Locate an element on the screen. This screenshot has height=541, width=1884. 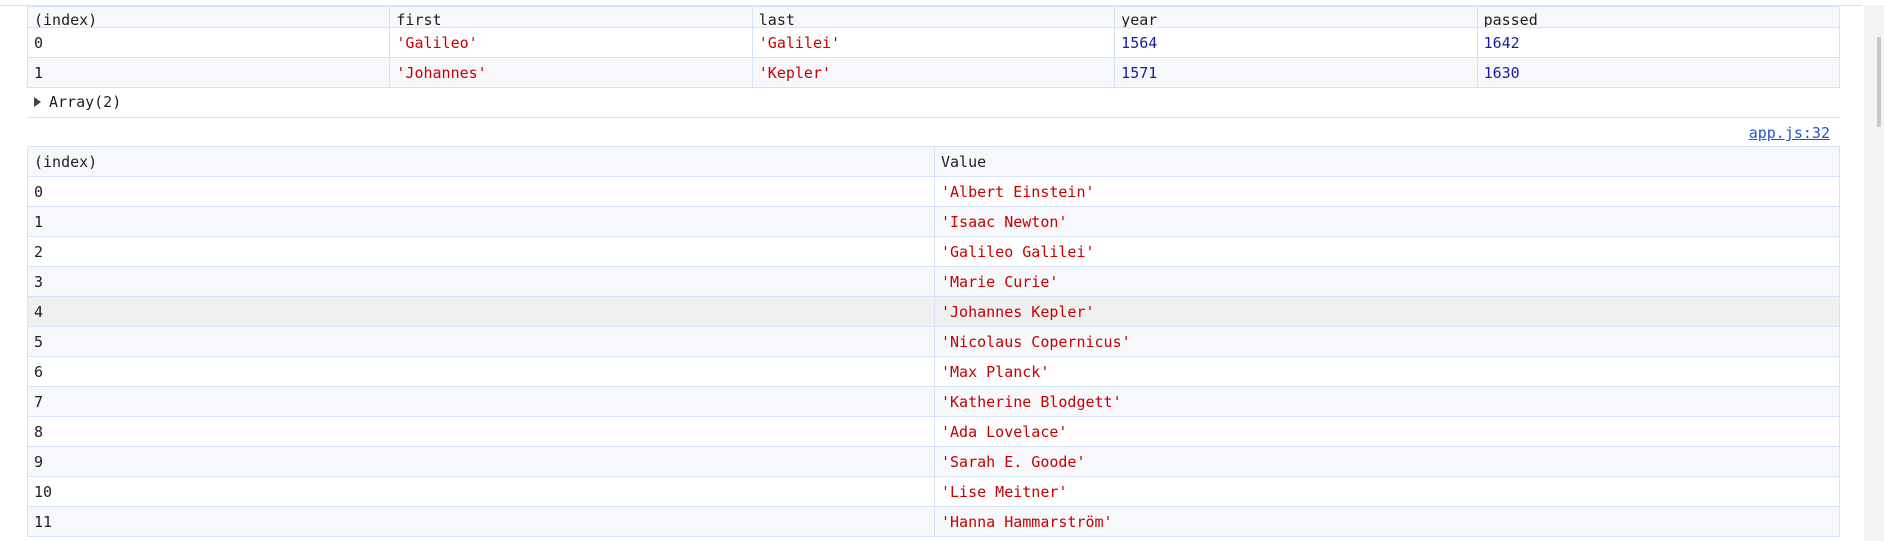
cell-index: 11 is located at coordinates (481, 521).